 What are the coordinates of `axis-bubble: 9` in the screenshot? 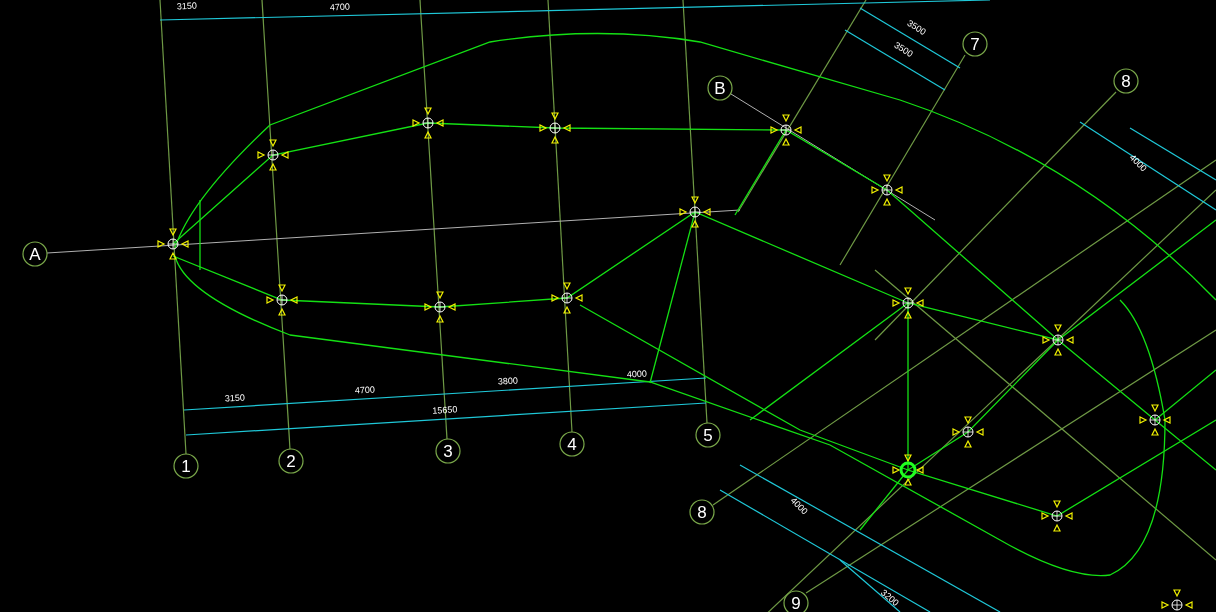 It's located at (796, 601).